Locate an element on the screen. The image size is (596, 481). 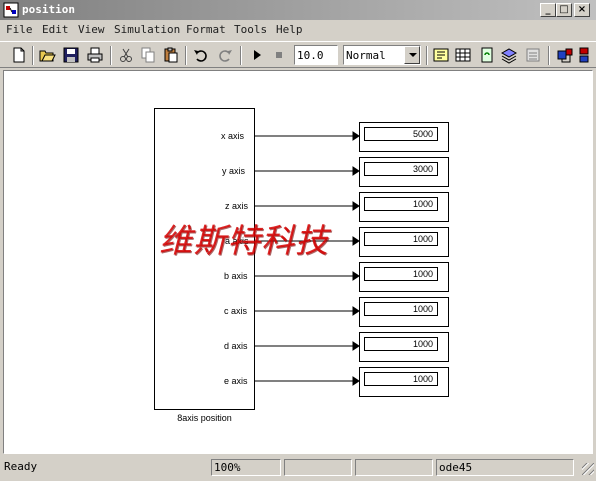
display-value-x: 5000 is located at coordinates (401, 134).